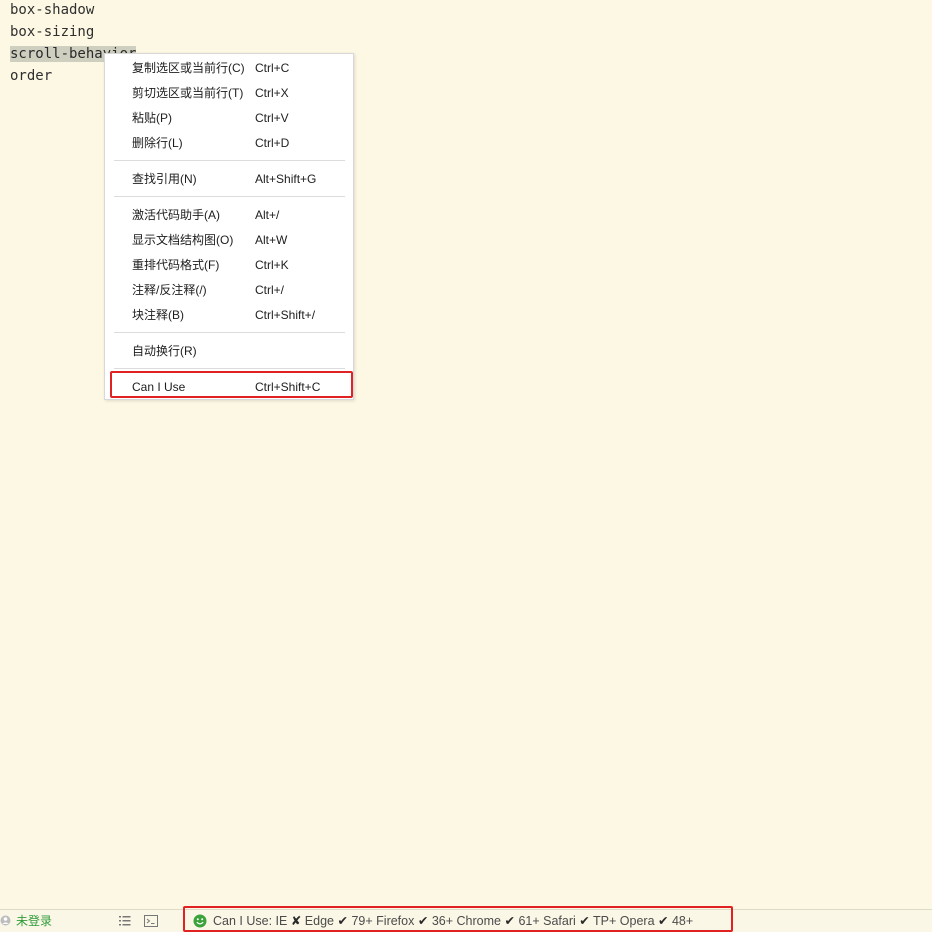  I want to click on menu-item-format-code: 重排代码格式(F) Ctrl+K, so click(230, 265).